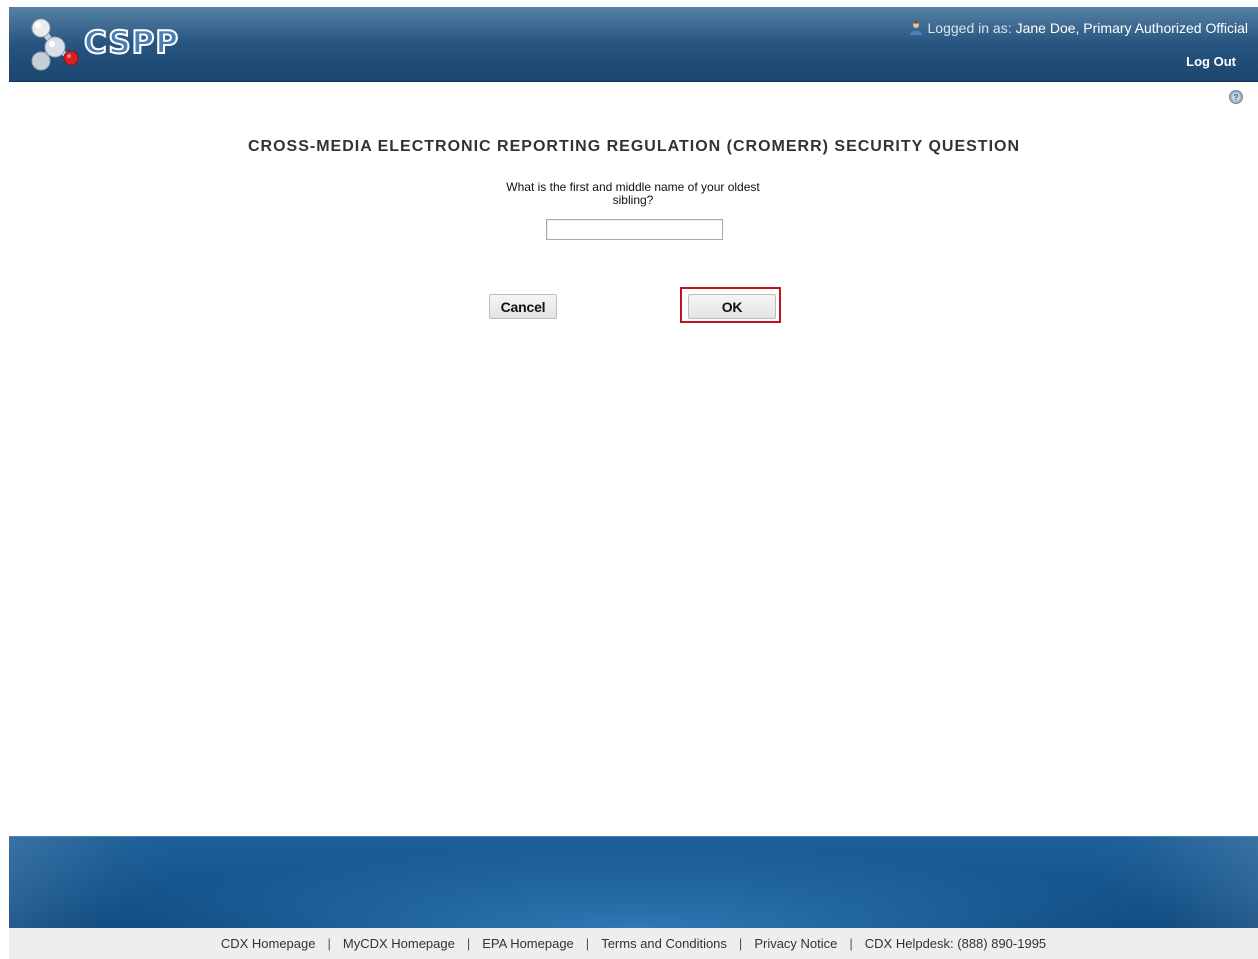 Image resolution: width=1258 pixels, height=959 pixels. What do you see at coordinates (634, 229) in the screenshot?
I see `security-answer-input` at bounding box center [634, 229].